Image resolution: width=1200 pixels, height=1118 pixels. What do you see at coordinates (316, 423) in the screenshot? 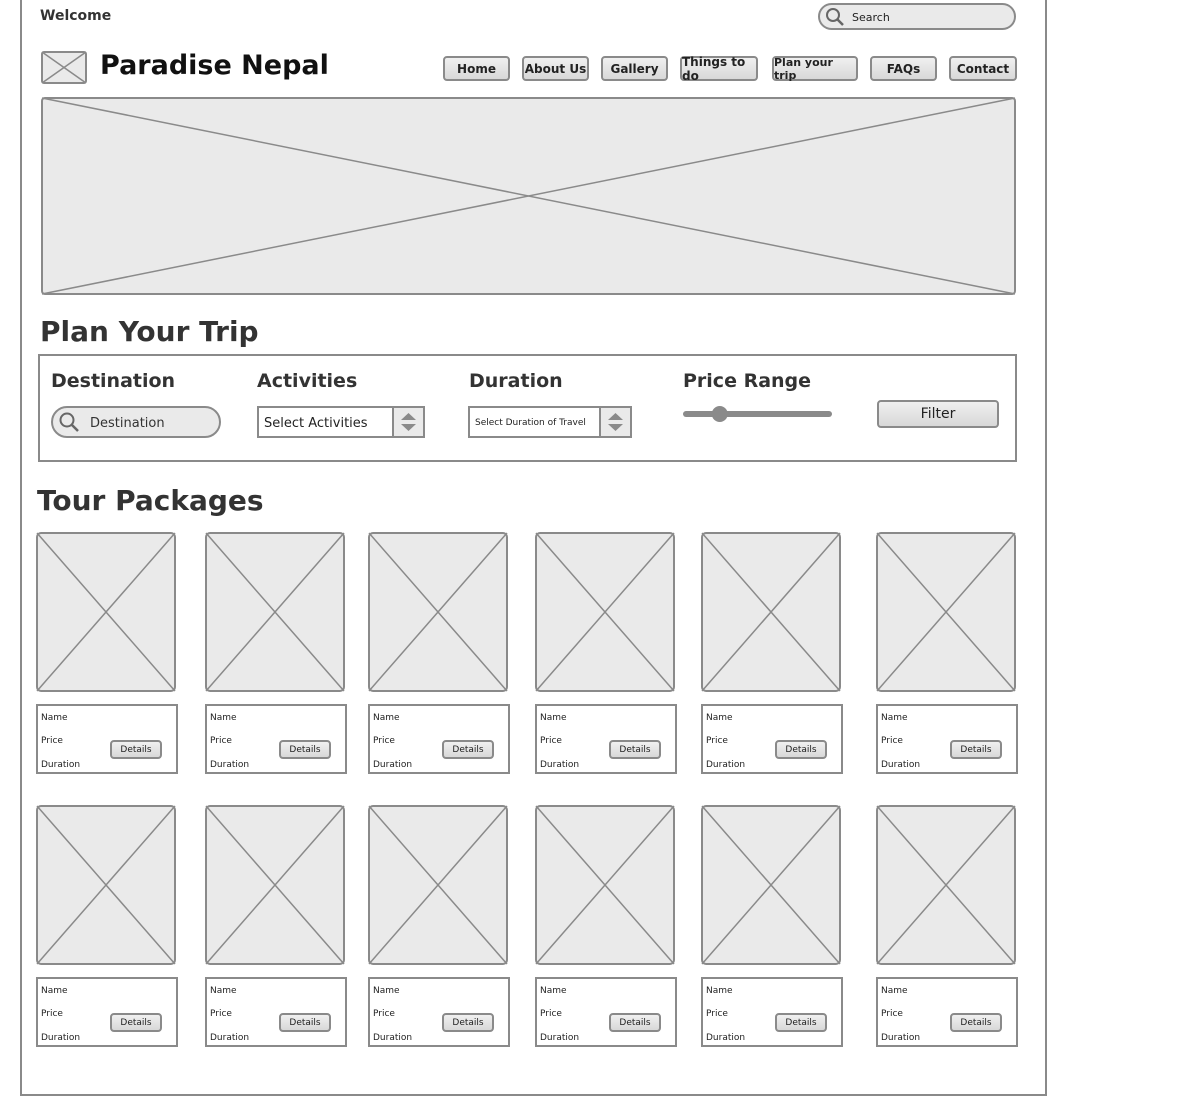
I see `activities-select-value: Select Activities` at bounding box center [316, 423].